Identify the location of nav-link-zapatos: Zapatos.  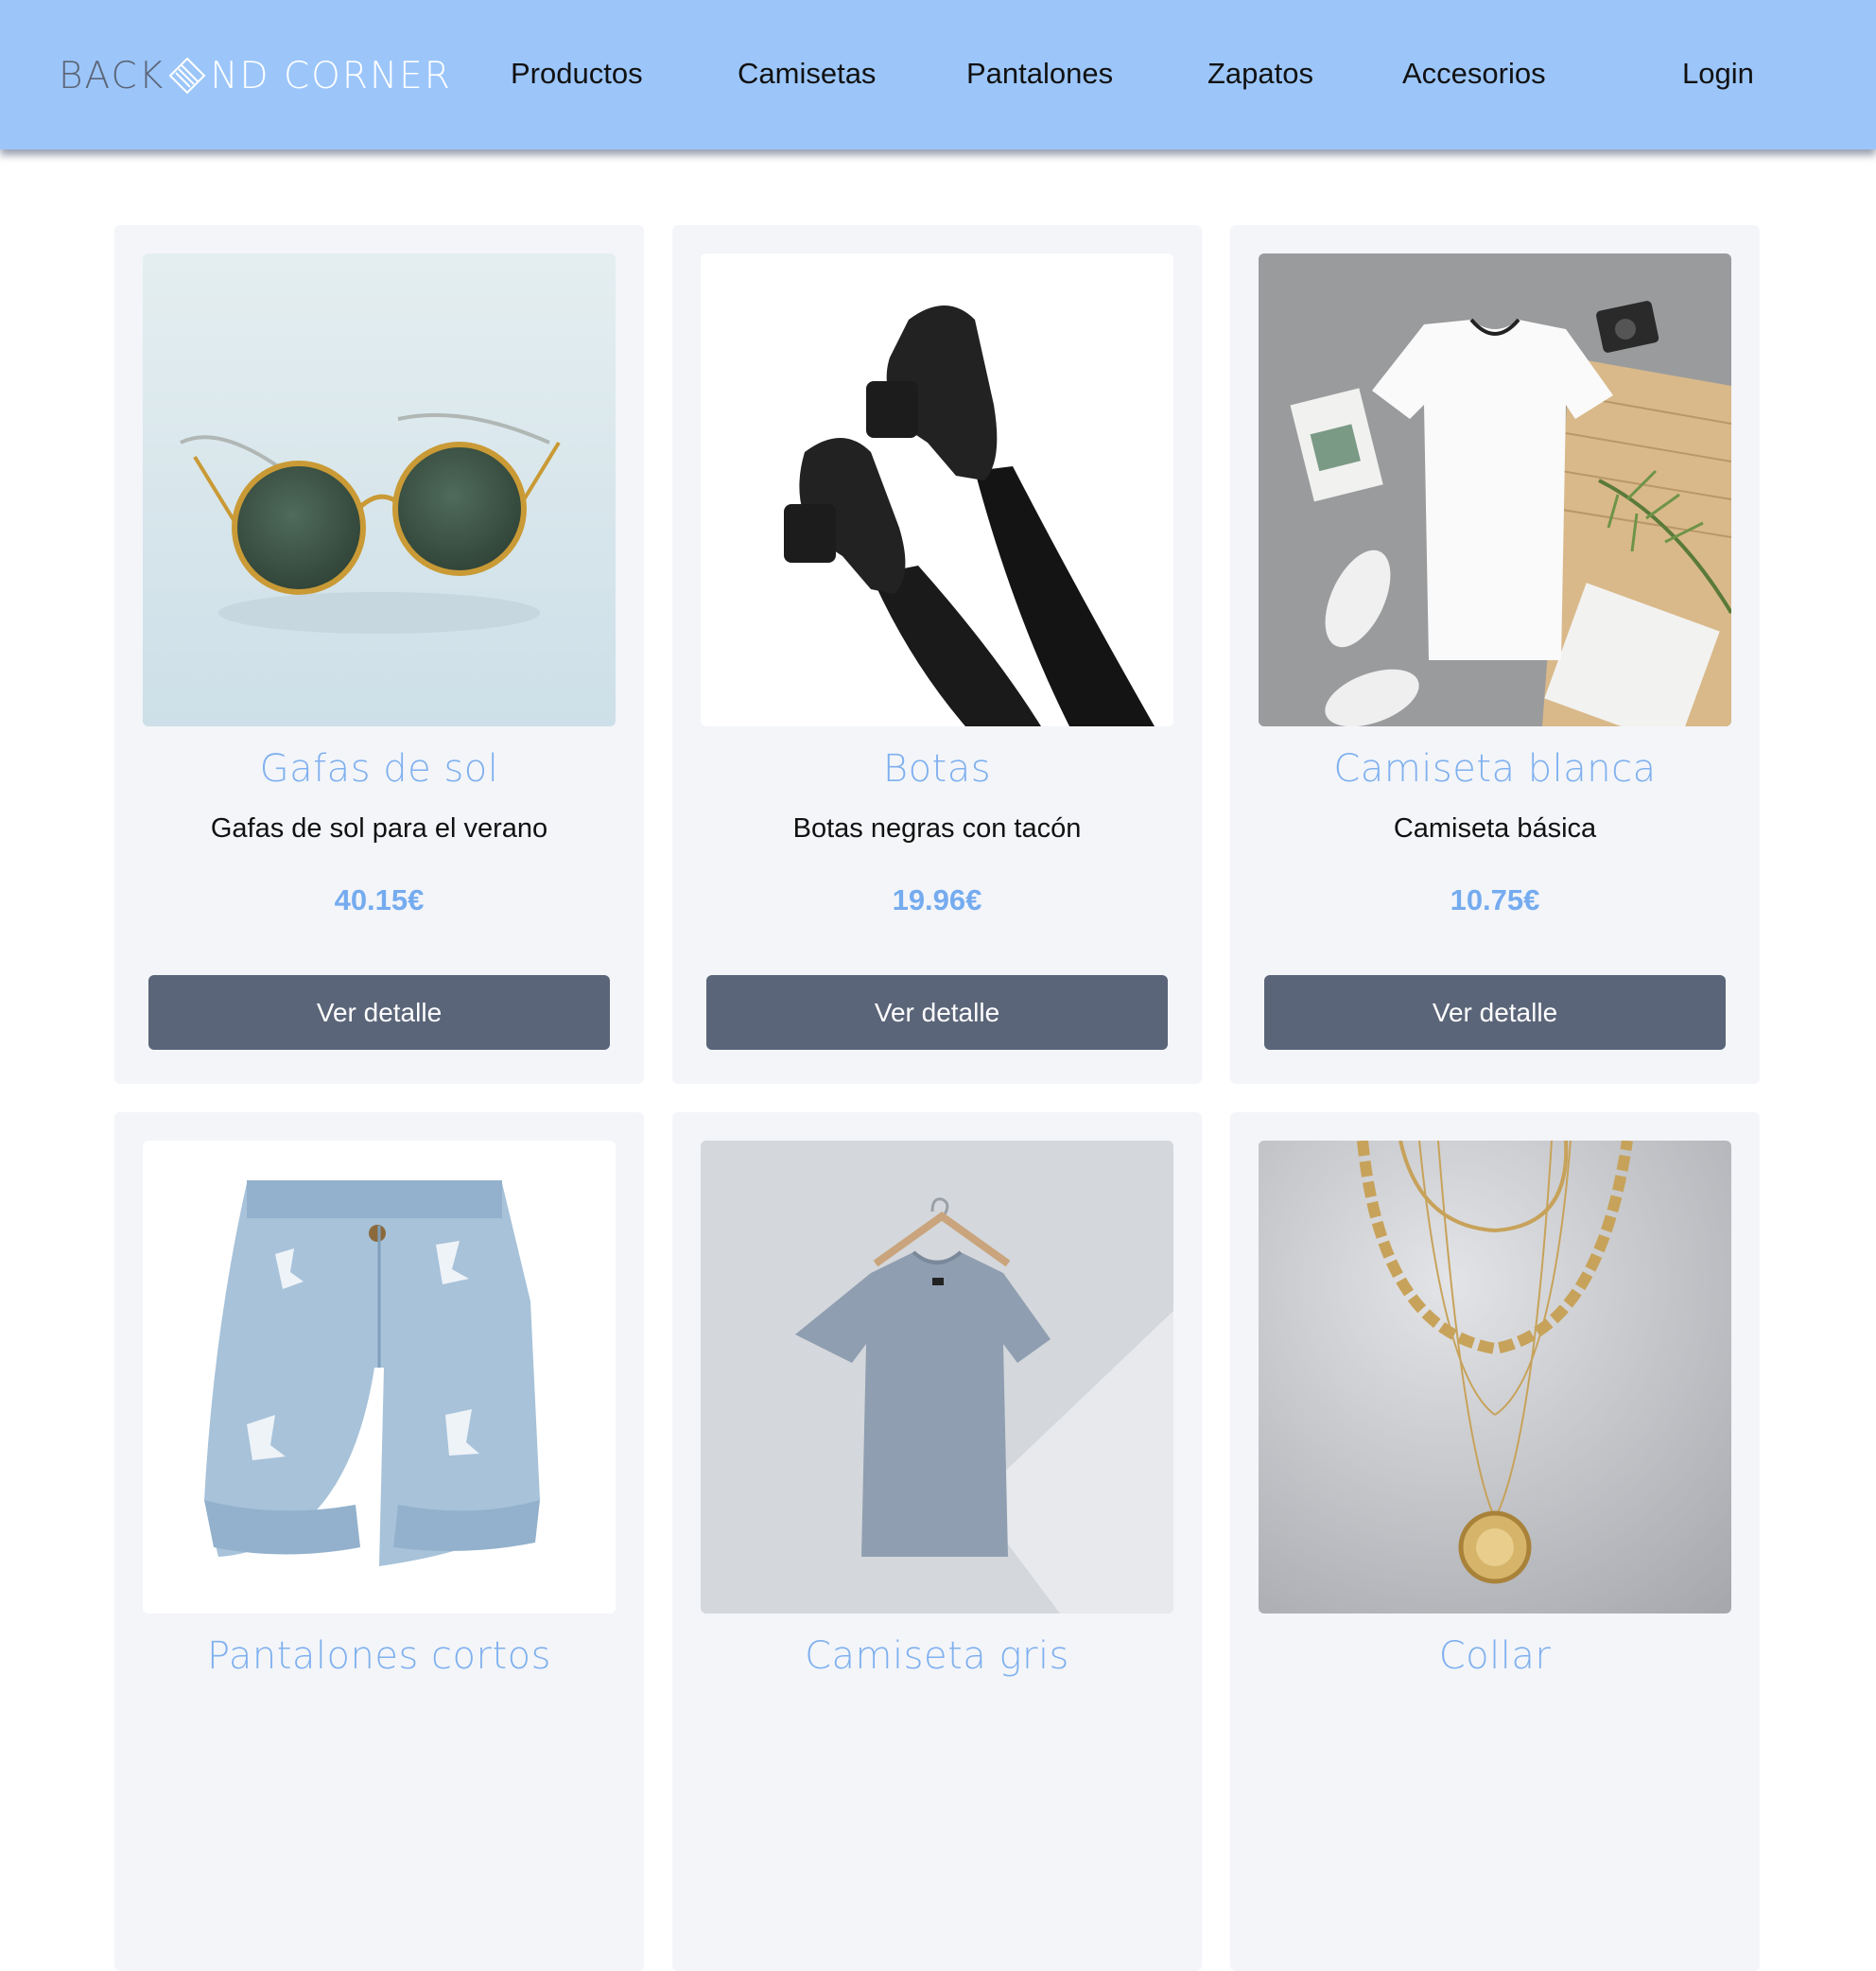
(1260, 74).